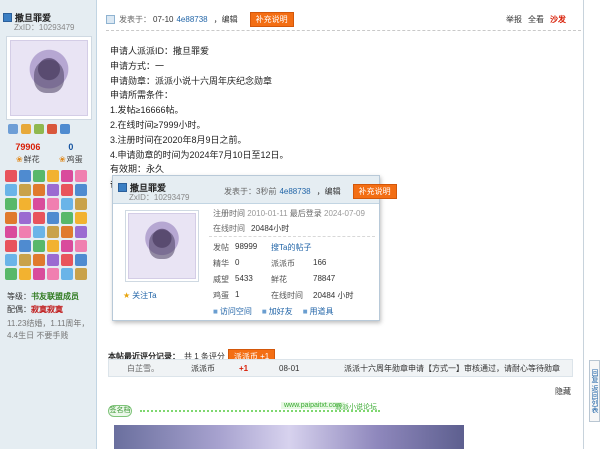 Image resolution: width=600 pixels, height=449 pixels. I want to click on level-value: 书友联盟成员, so click(55, 296).